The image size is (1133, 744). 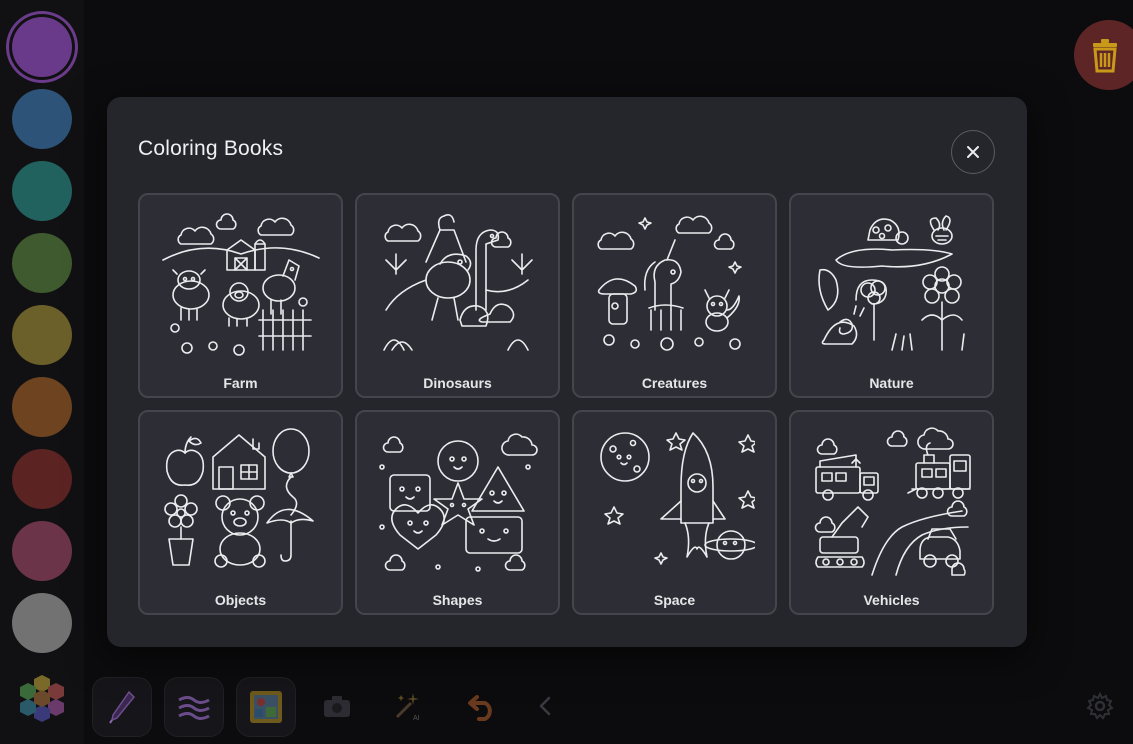 I want to click on book-card-dinosaurs: Dinosaurs, so click(x=457, y=295).